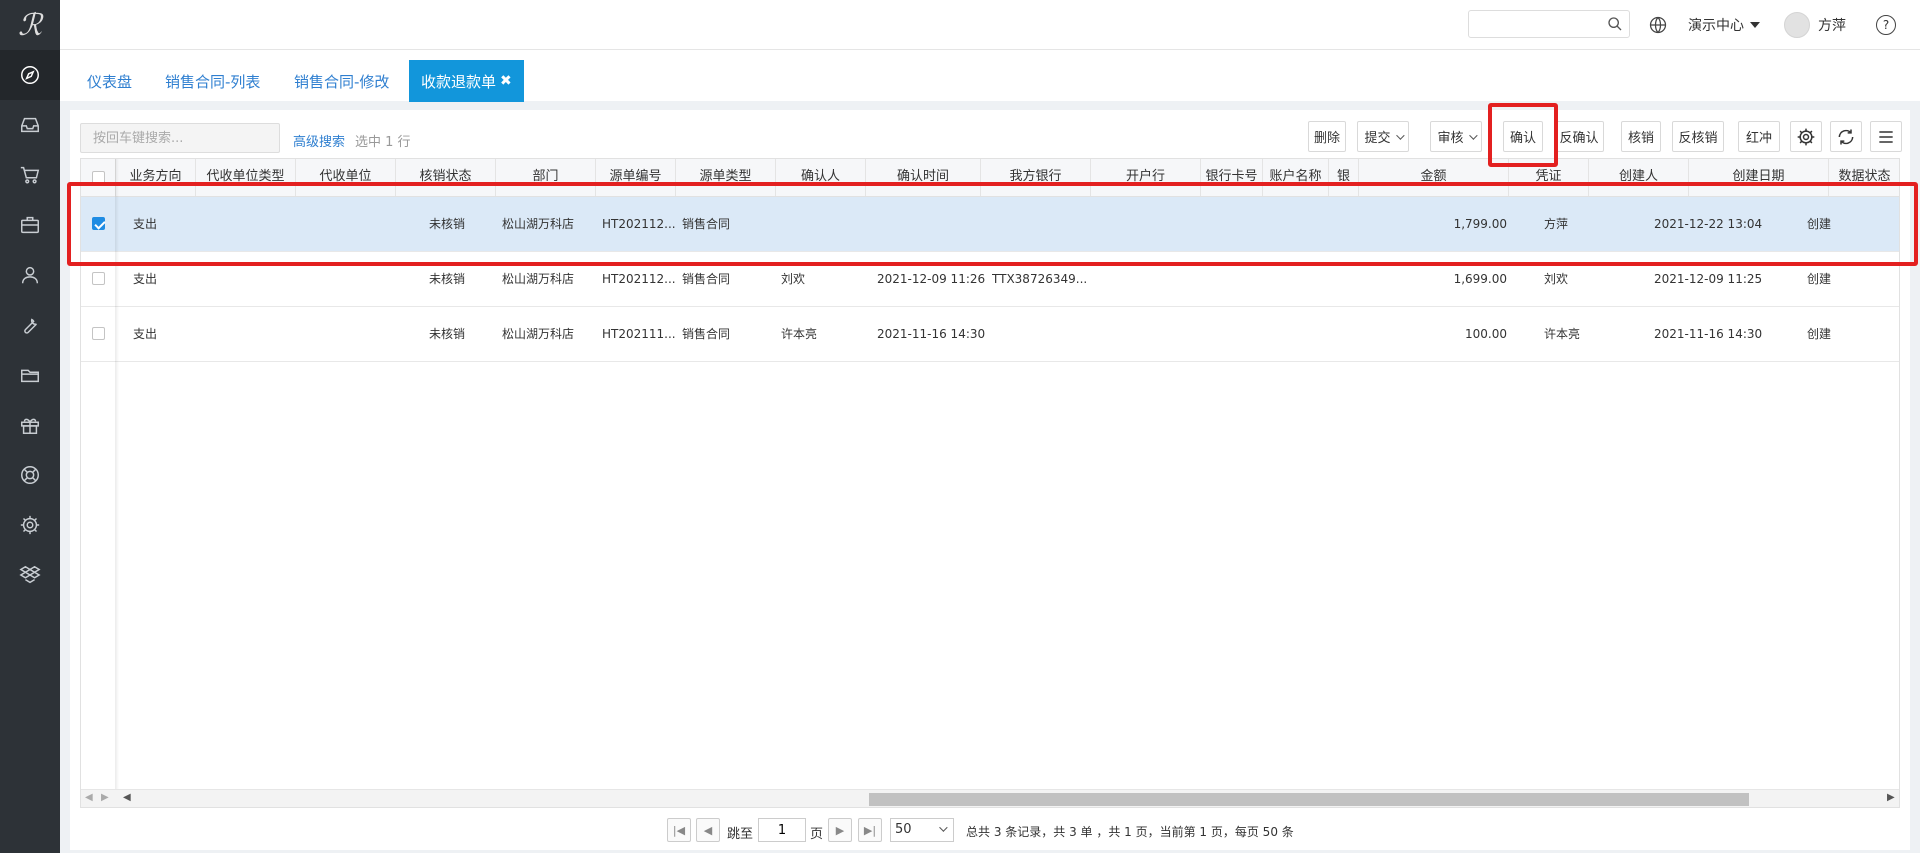 Image resolution: width=1920 pixels, height=853 pixels. I want to click on settings-button, so click(1806, 136).